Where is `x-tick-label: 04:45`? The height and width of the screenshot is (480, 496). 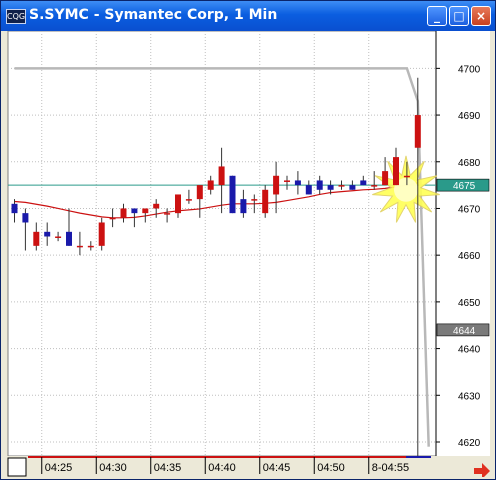 x-tick-label: 04:45 is located at coordinates (277, 468).